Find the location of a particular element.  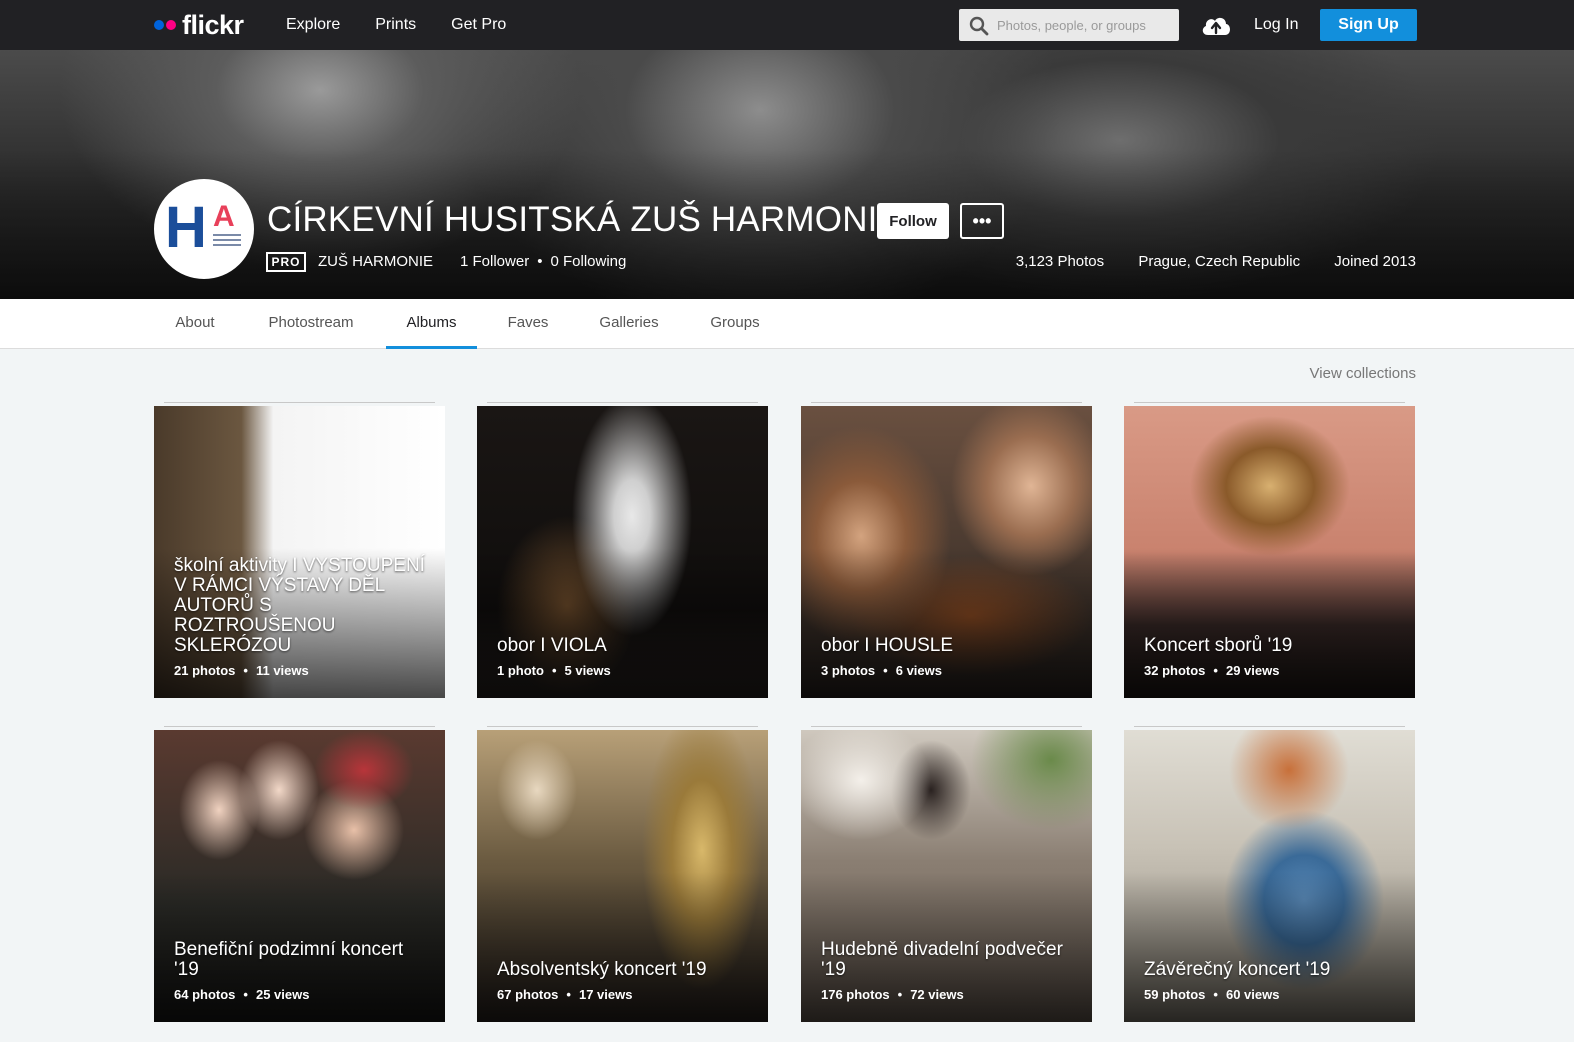

album-photo-count: 64 photos is located at coordinates (205, 994).